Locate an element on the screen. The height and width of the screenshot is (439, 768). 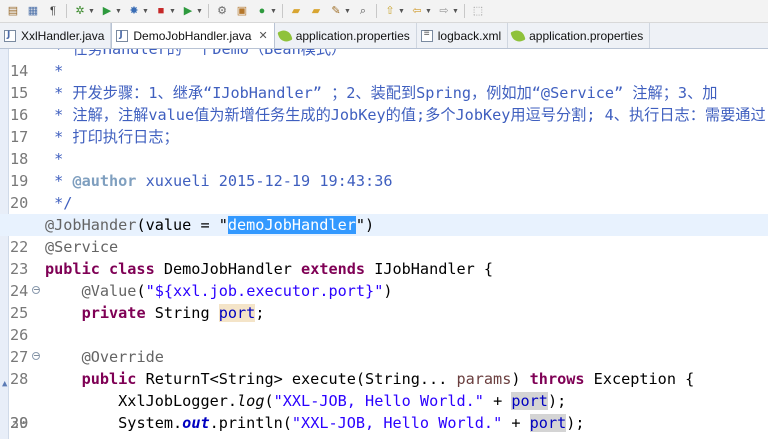
code-token: String is located at coordinates (182, 313).